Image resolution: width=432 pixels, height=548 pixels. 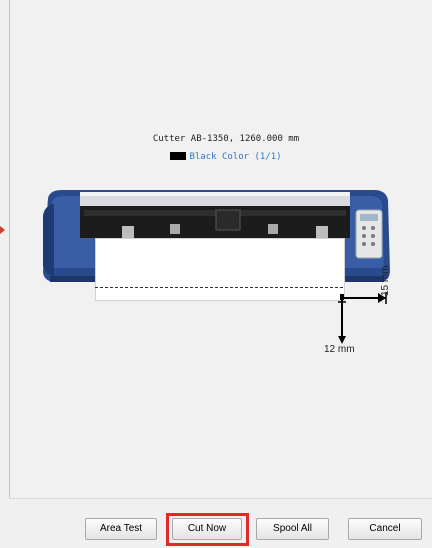 I want to click on area-test-button: Area Test, so click(x=121, y=529).